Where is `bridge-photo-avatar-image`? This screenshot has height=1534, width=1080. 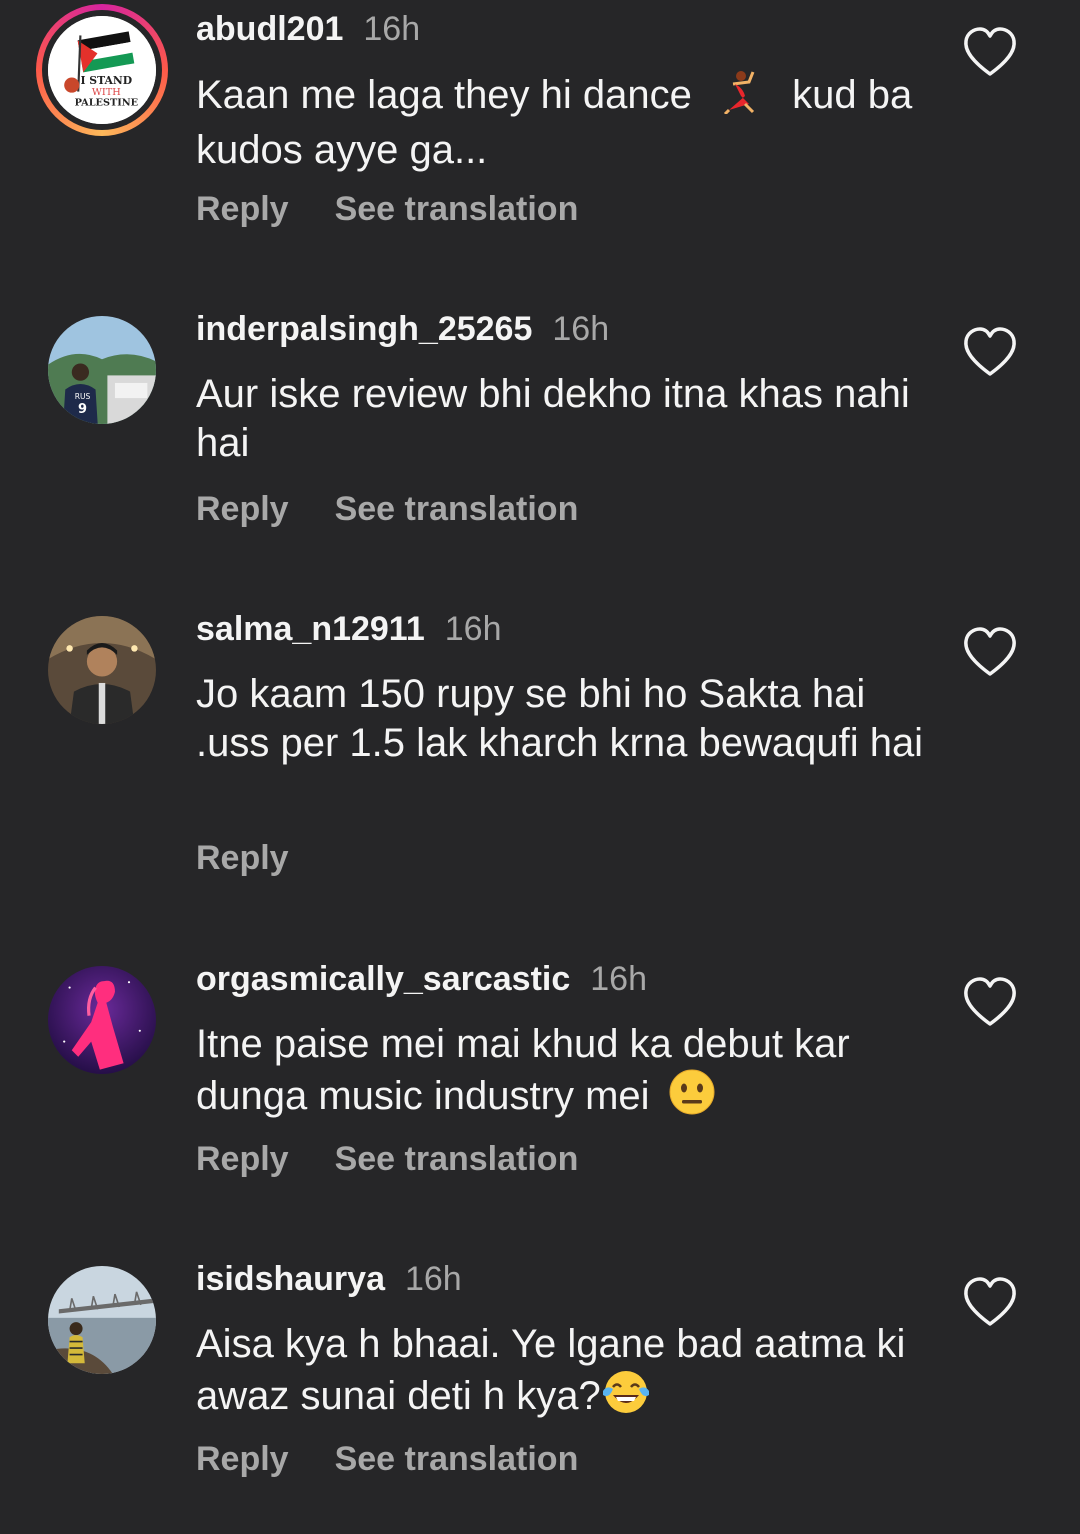 bridge-photo-avatar-image is located at coordinates (102, 1320).